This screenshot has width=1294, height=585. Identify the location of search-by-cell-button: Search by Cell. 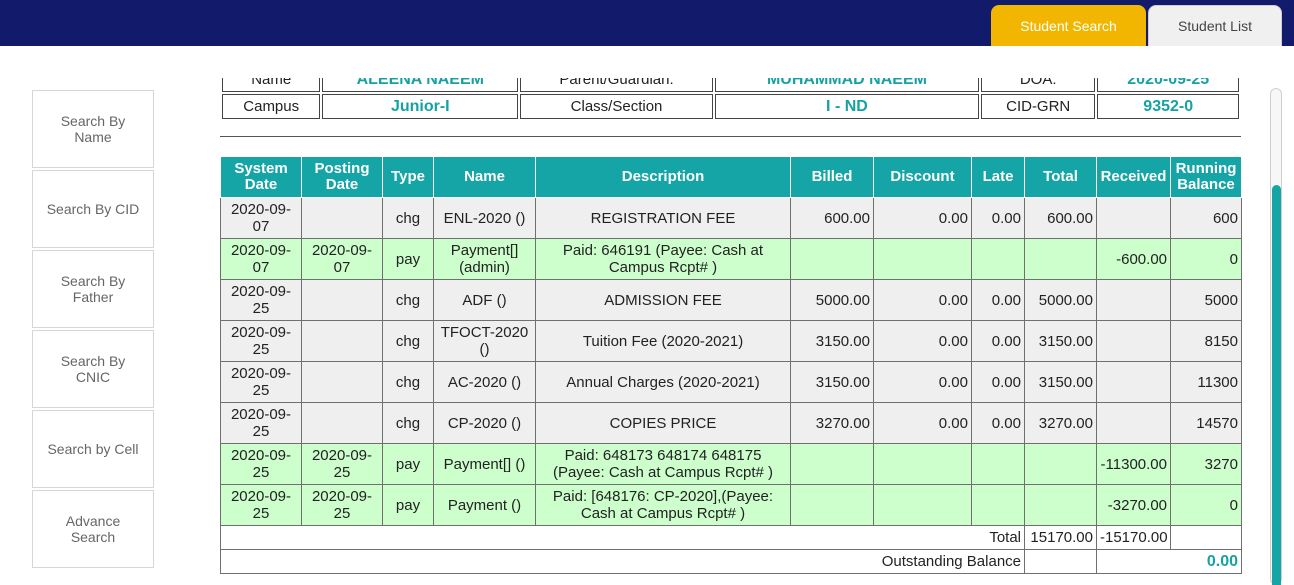
(93, 449).